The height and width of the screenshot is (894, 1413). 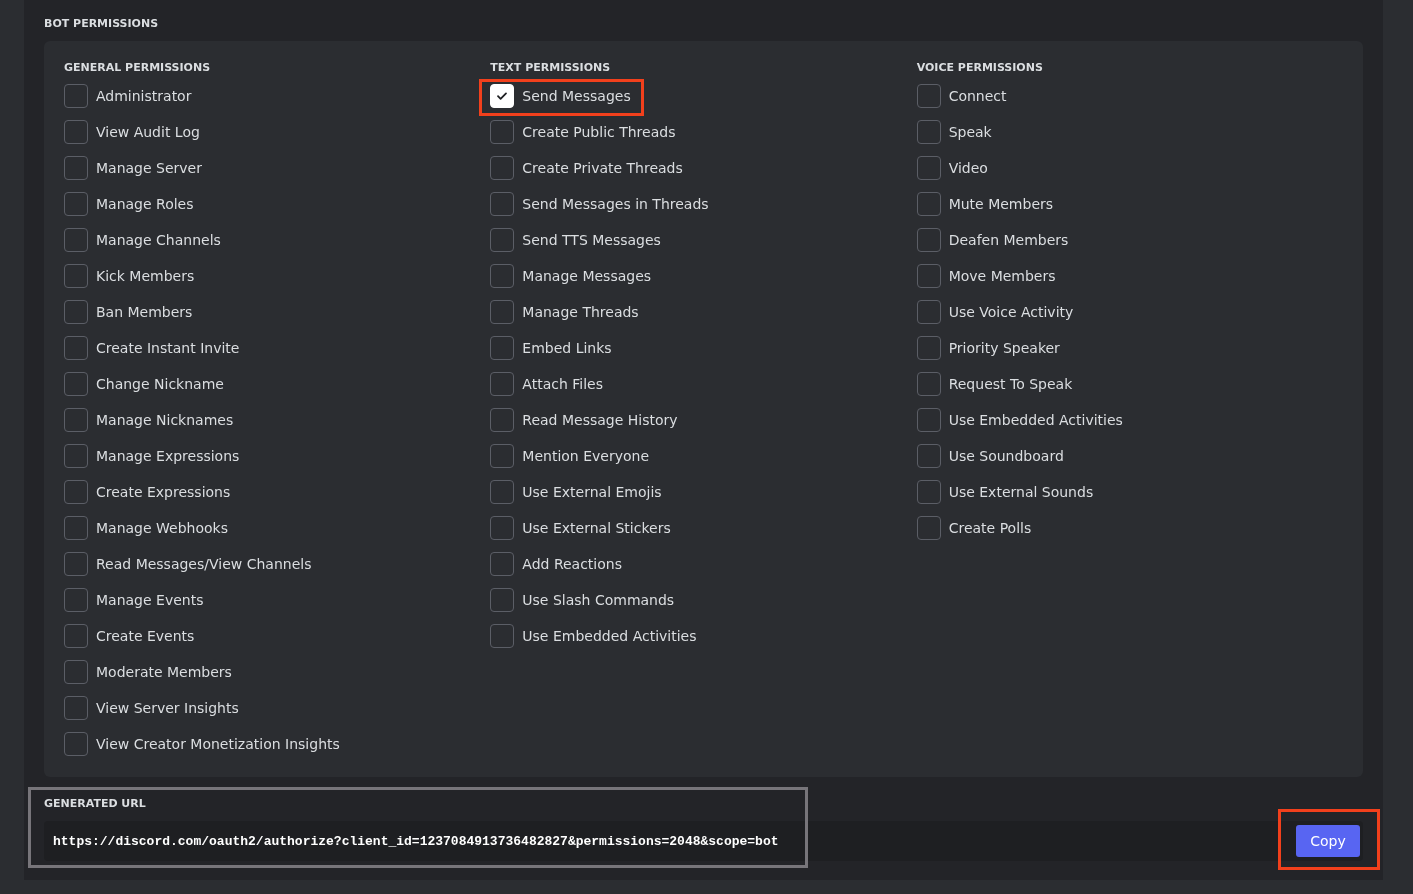 What do you see at coordinates (1006, 456) in the screenshot?
I see `permission-label: Use Soundboard` at bounding box center [1006, 456].